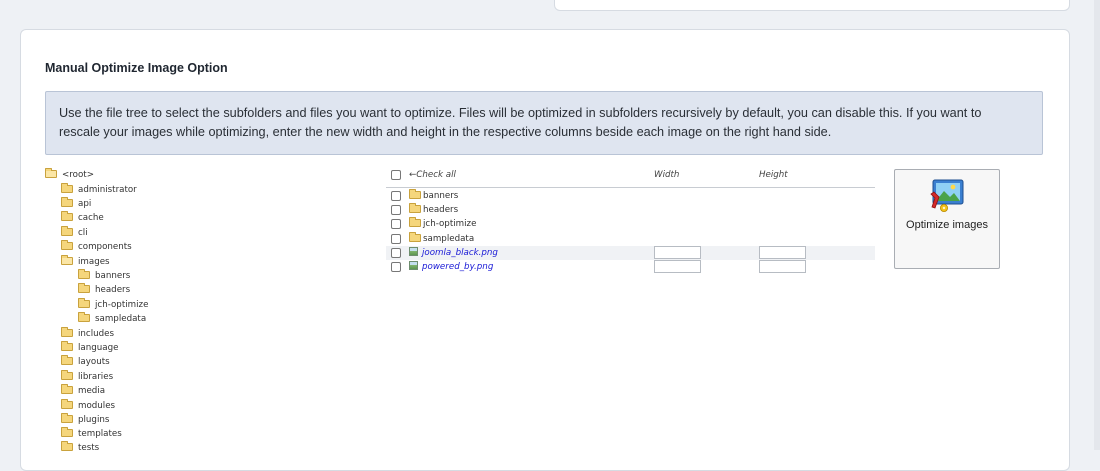 This screenshot has height=471, width=1100. I want to click on tree-folder-templates: templates, so click(91, 433).